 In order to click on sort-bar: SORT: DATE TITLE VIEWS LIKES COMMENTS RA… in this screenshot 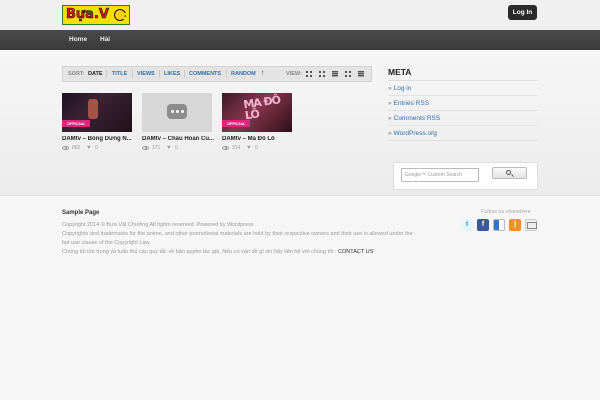, I will do `click(217, 74)`.